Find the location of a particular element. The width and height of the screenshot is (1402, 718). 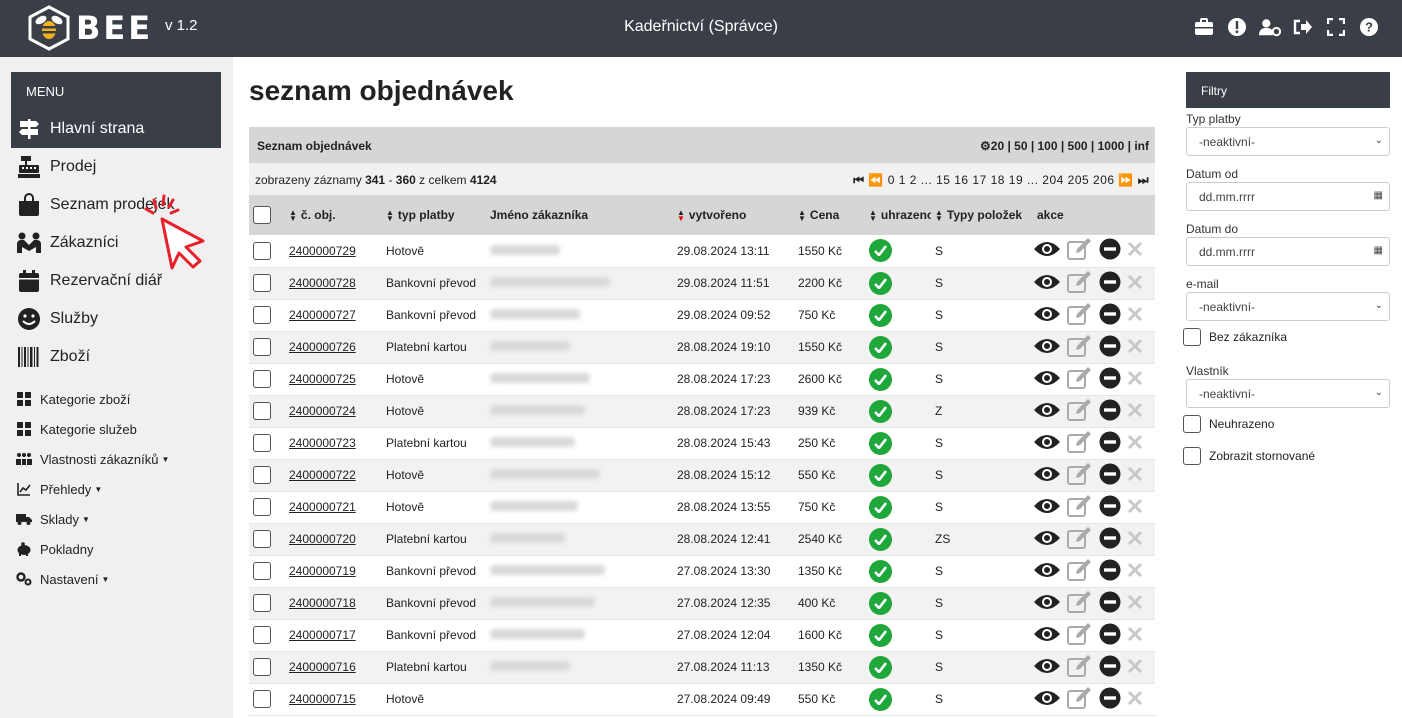

select-all-checkbox is located at coordinates (262, 215).